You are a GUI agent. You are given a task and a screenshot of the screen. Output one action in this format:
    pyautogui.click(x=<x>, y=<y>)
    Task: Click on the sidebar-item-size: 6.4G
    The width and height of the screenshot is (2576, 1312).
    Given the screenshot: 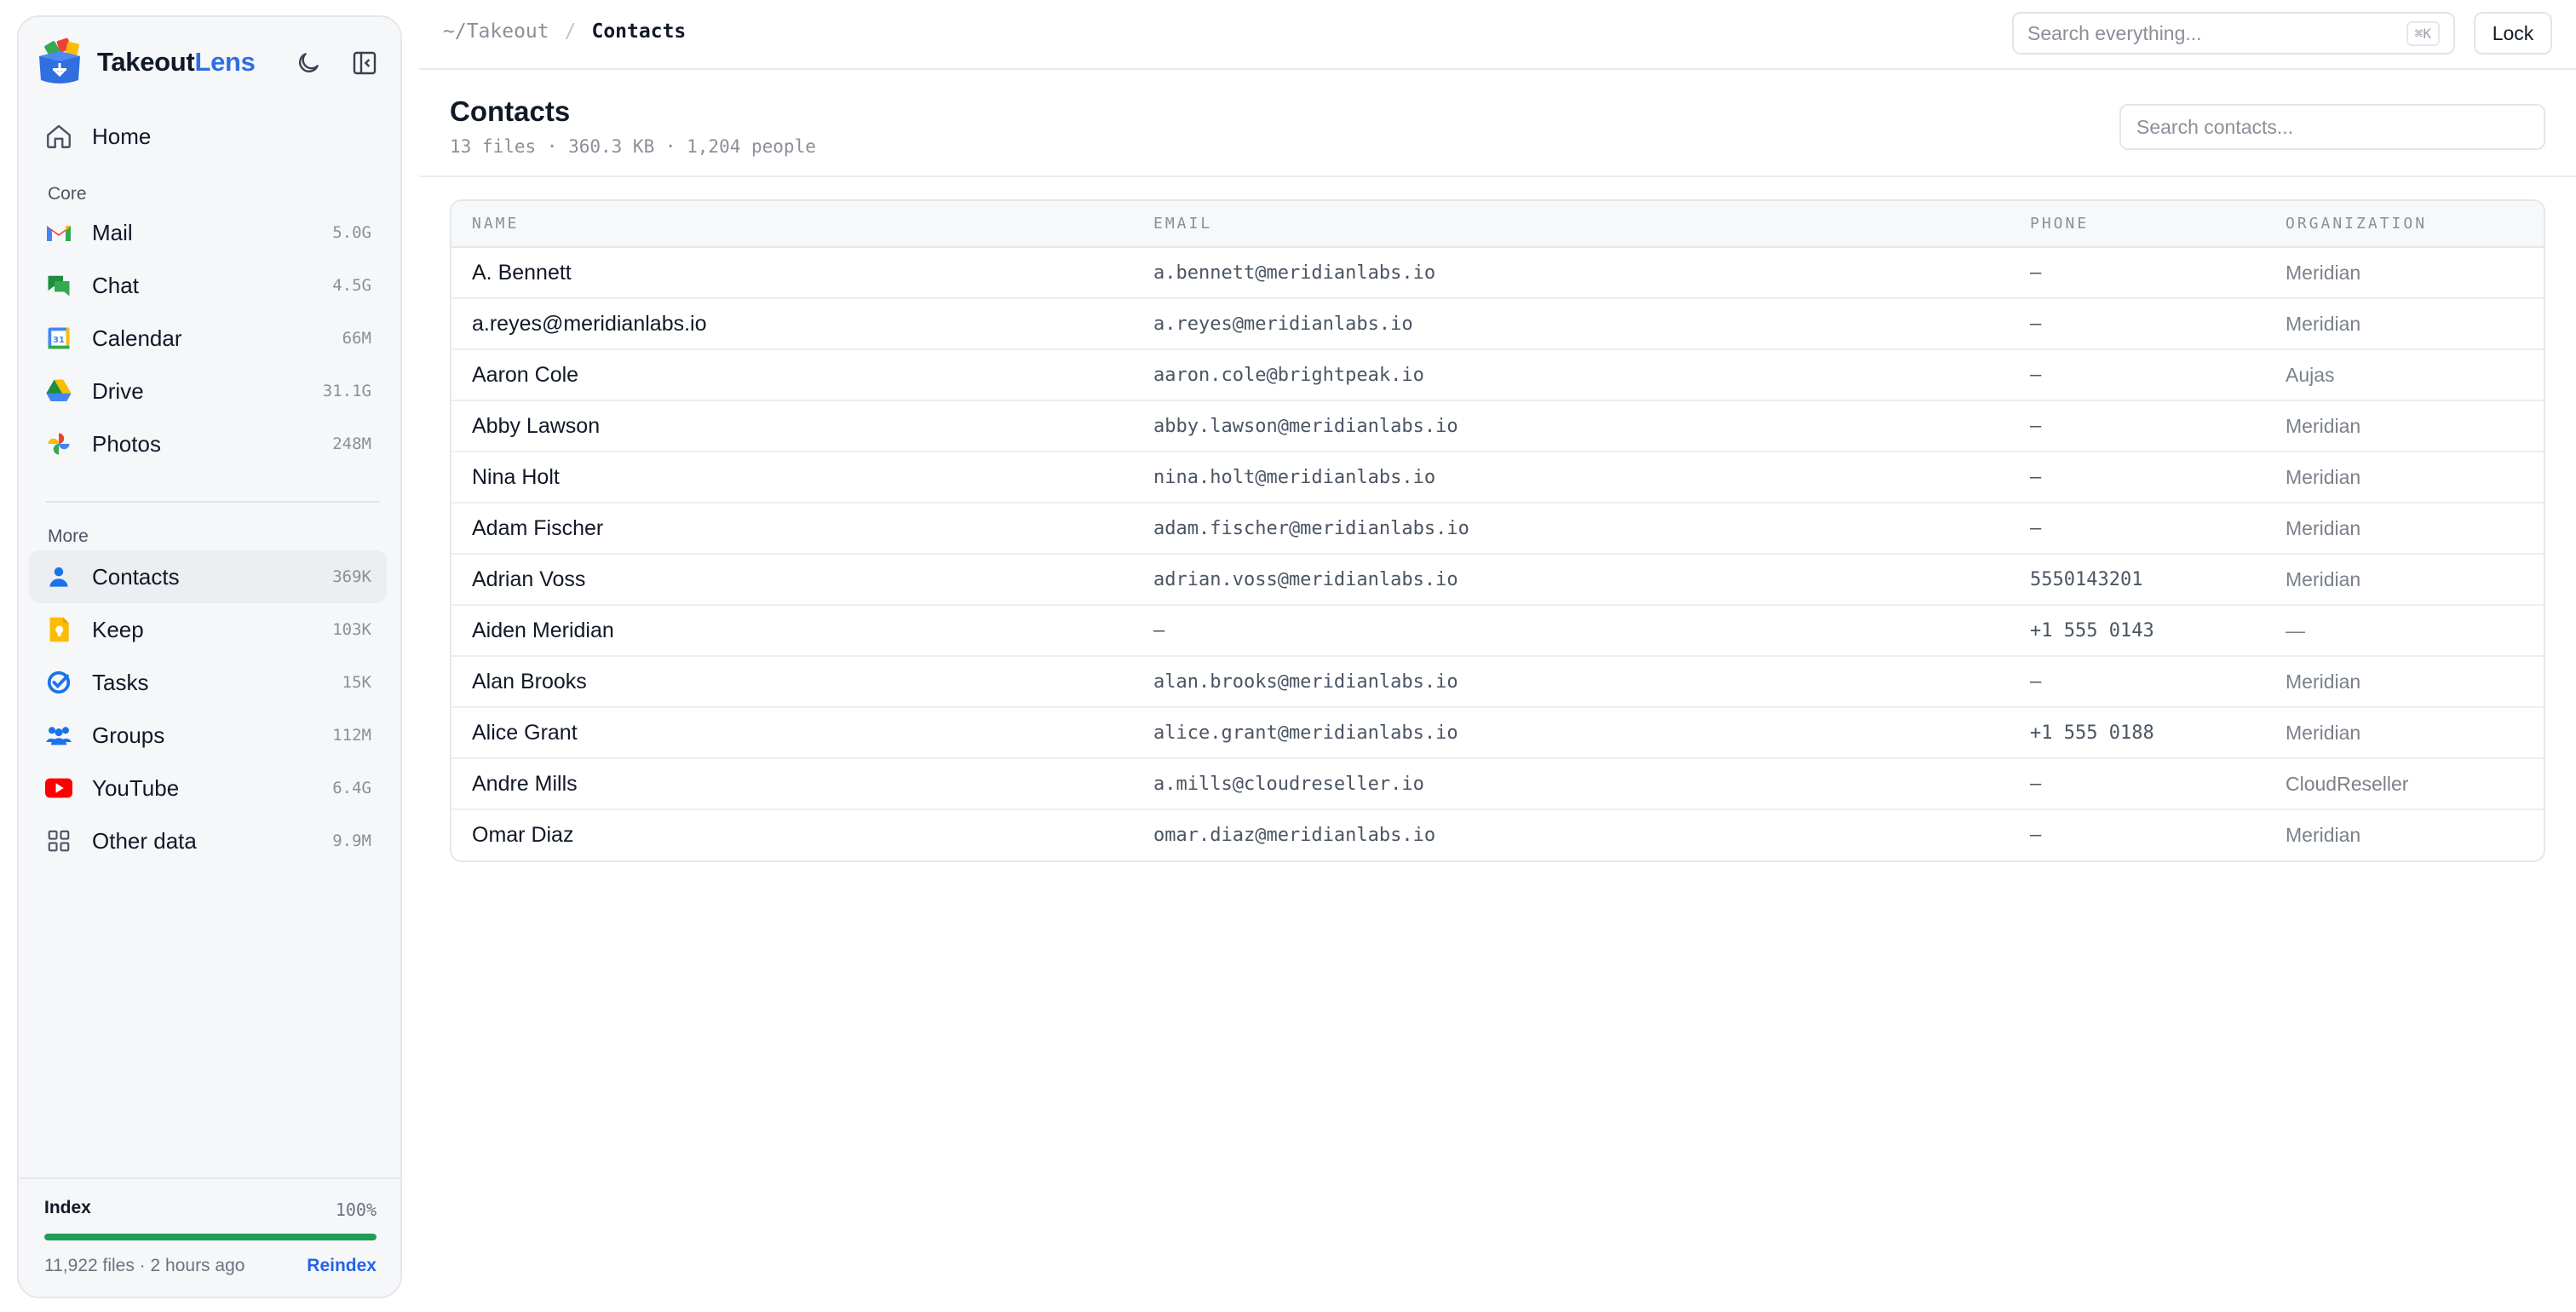 What is the action you would take?
    pyautogui.click(x=352, y=788)
    